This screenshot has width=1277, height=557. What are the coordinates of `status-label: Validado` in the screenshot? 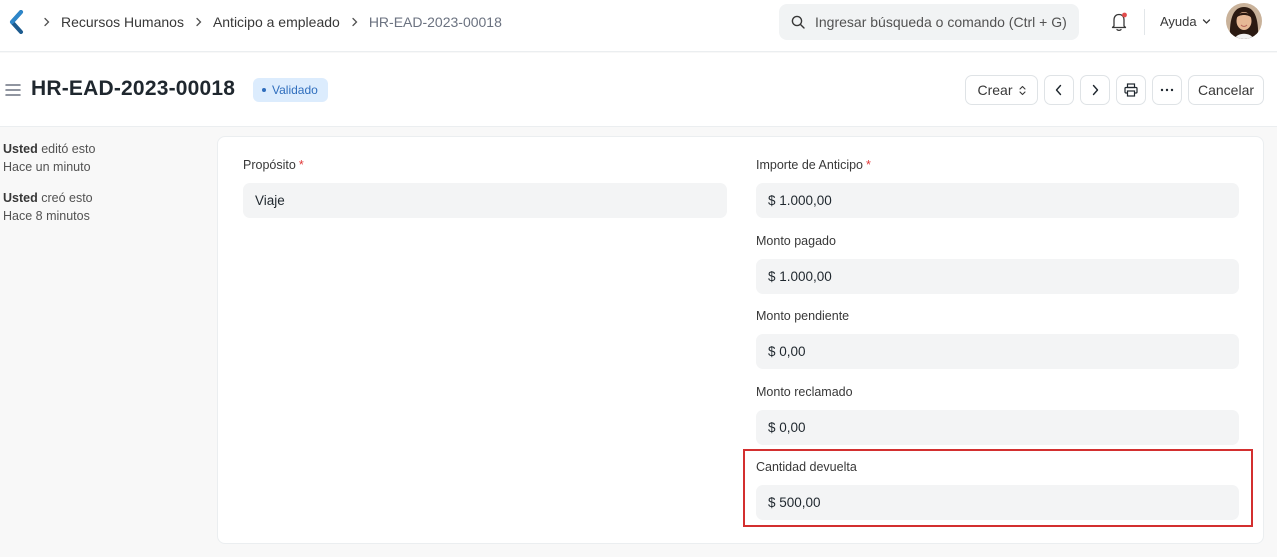 It's located at (295, 90).